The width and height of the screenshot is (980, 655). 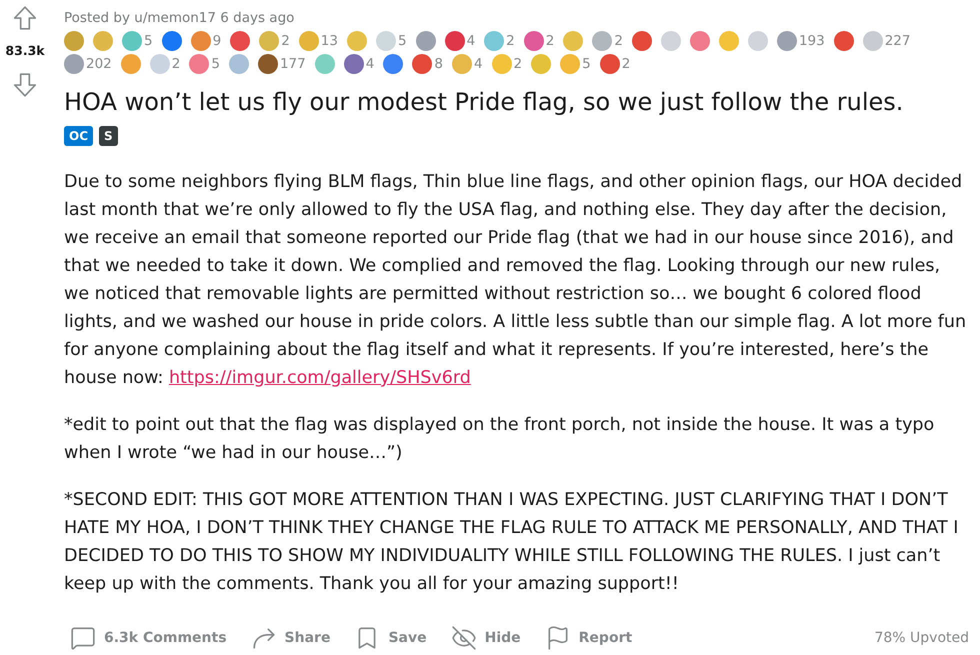 What do you see at coordinates (25, 18) in the screenshot?
I see `upvote-arrow-icon` at bounding box center [25, 18].